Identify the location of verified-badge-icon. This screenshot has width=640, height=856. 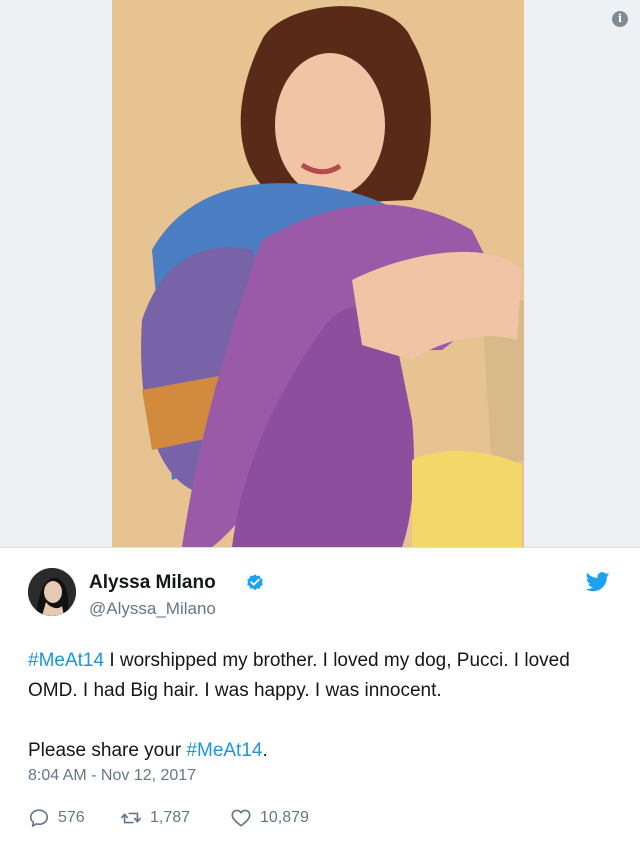
(255, 582).